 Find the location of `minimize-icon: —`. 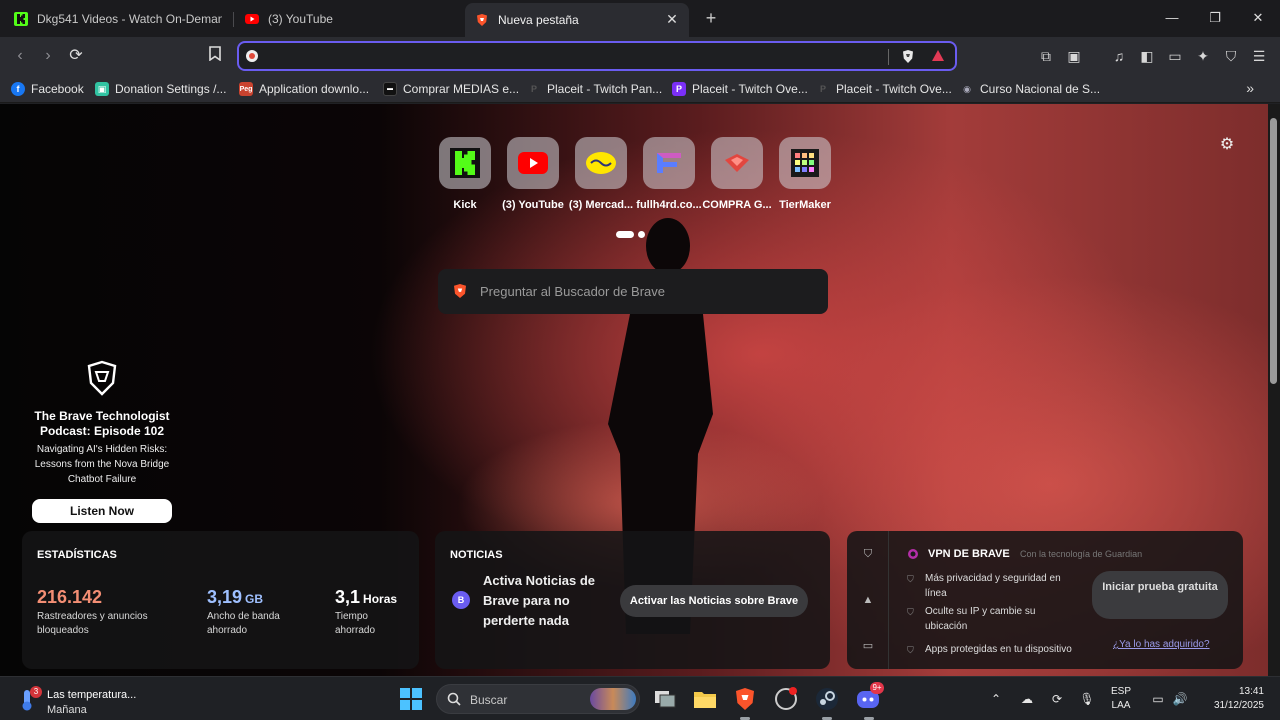

minimize-icon: — is located at coordinates (1172, 18).